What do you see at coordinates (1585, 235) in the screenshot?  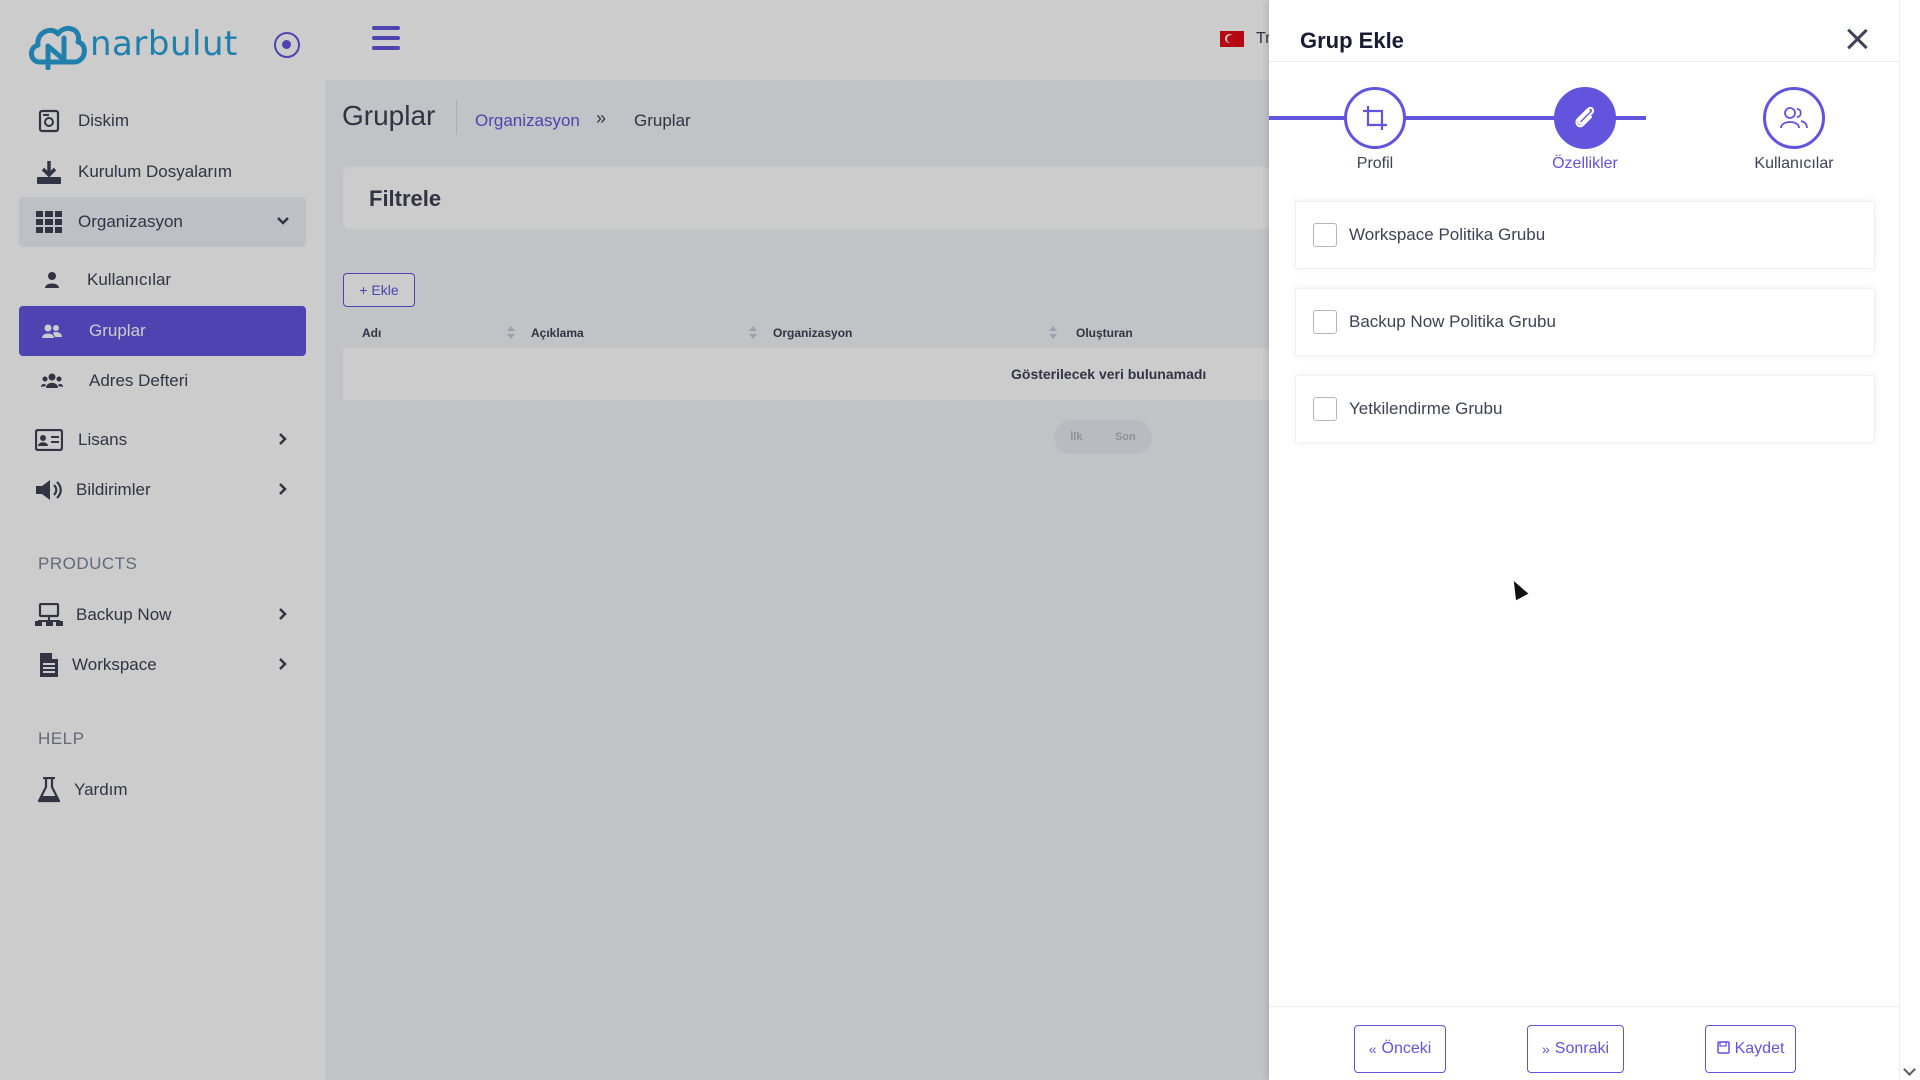 I see `option-workspace-politika-grubu: Workspace Politika Grubu` at bounding box center [1585, 235].